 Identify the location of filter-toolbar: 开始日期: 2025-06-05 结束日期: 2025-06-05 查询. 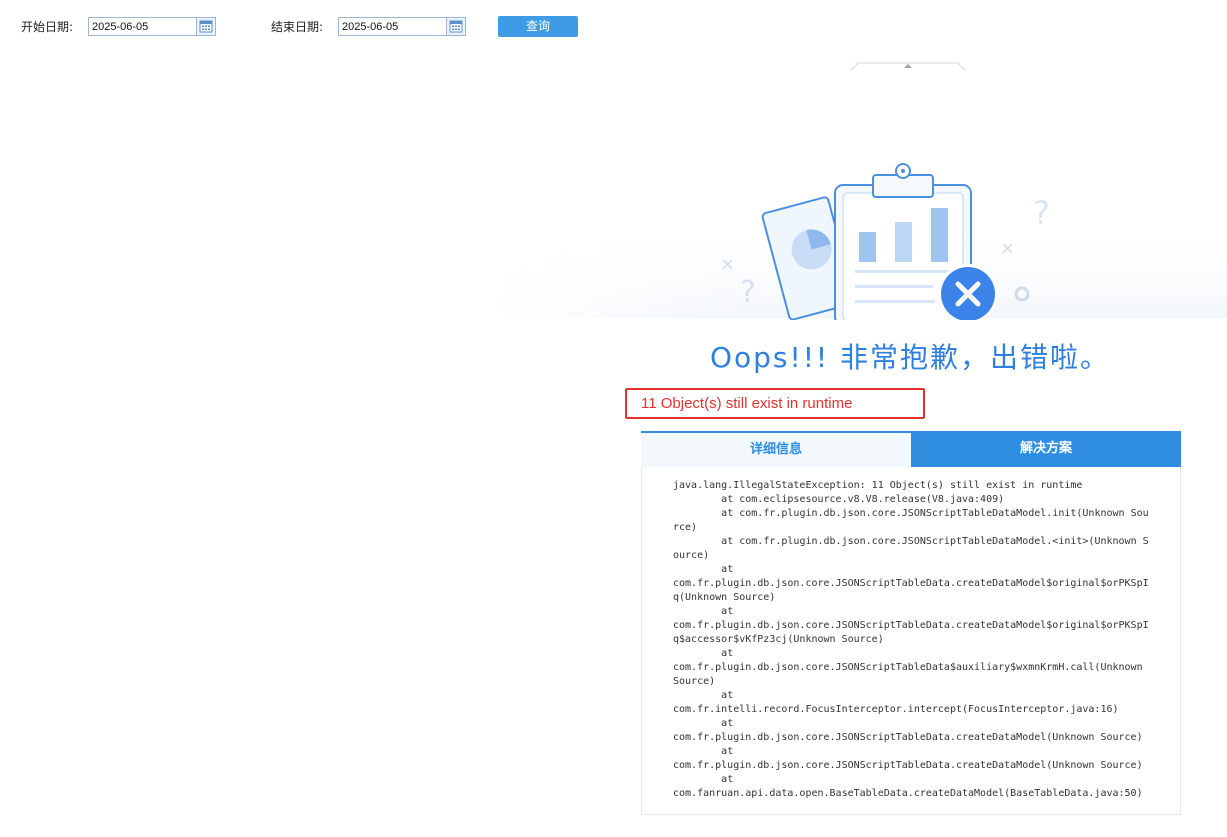
(613, 27).